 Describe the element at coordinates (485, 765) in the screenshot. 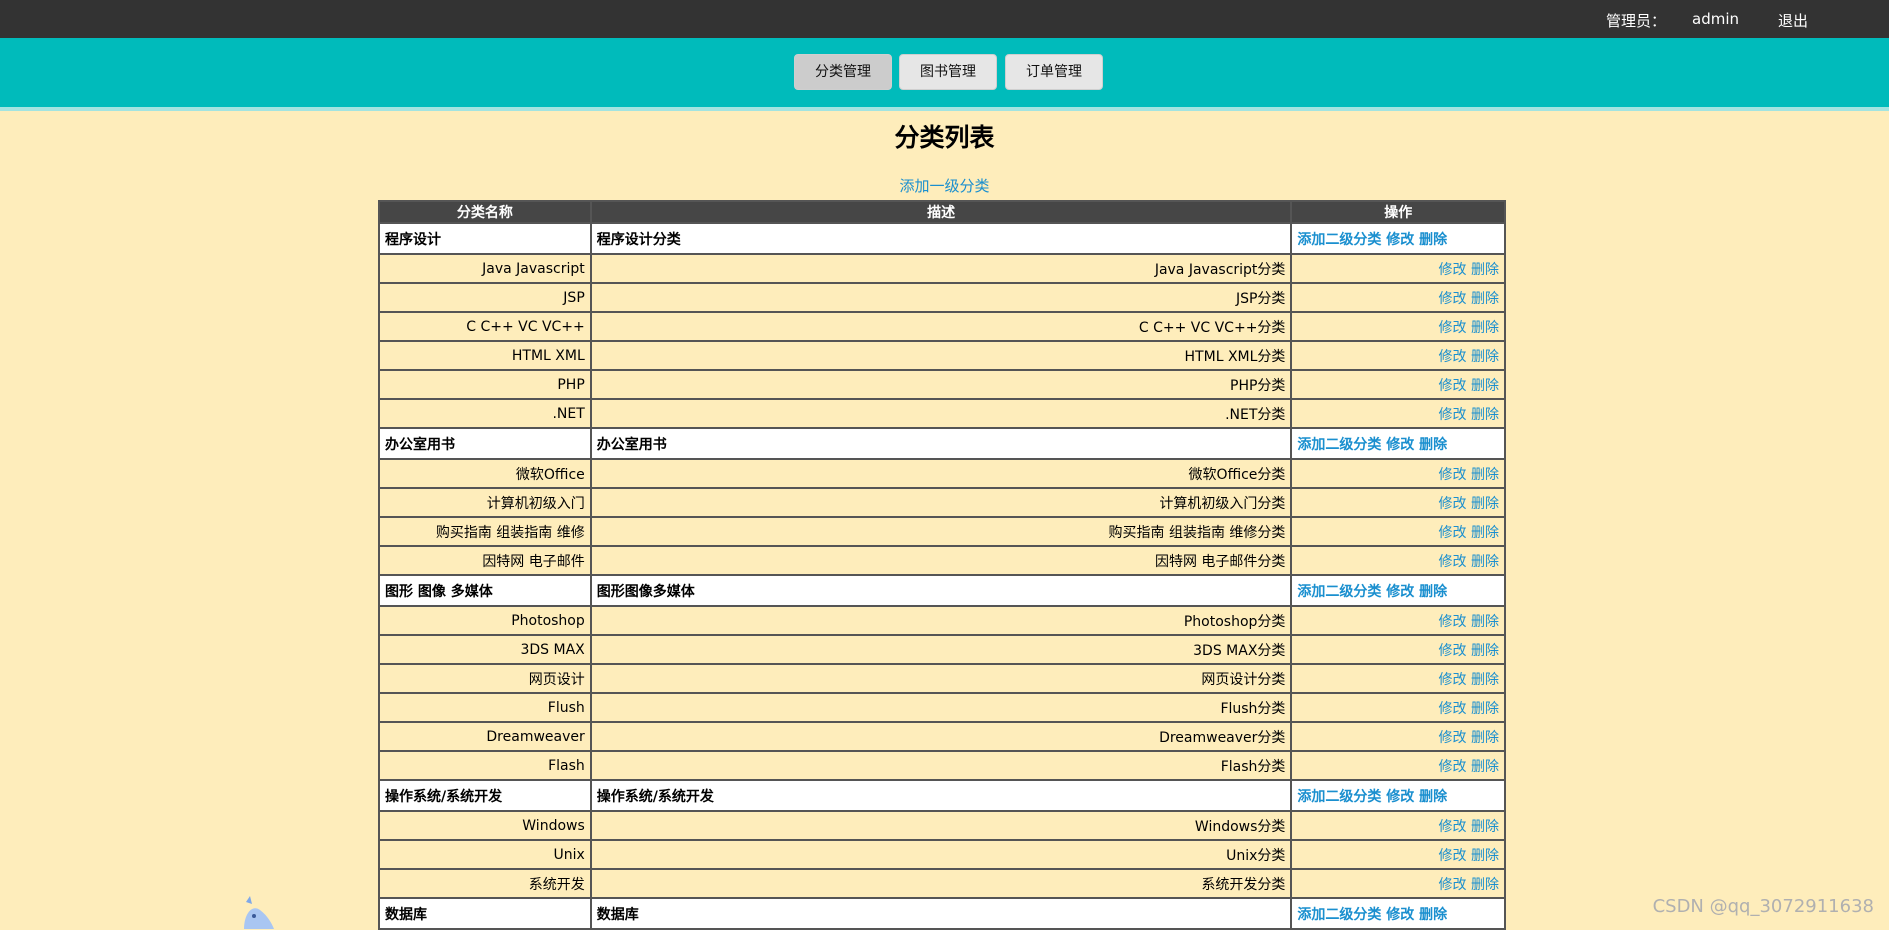

I see `child-category-name: Flash` at that location.